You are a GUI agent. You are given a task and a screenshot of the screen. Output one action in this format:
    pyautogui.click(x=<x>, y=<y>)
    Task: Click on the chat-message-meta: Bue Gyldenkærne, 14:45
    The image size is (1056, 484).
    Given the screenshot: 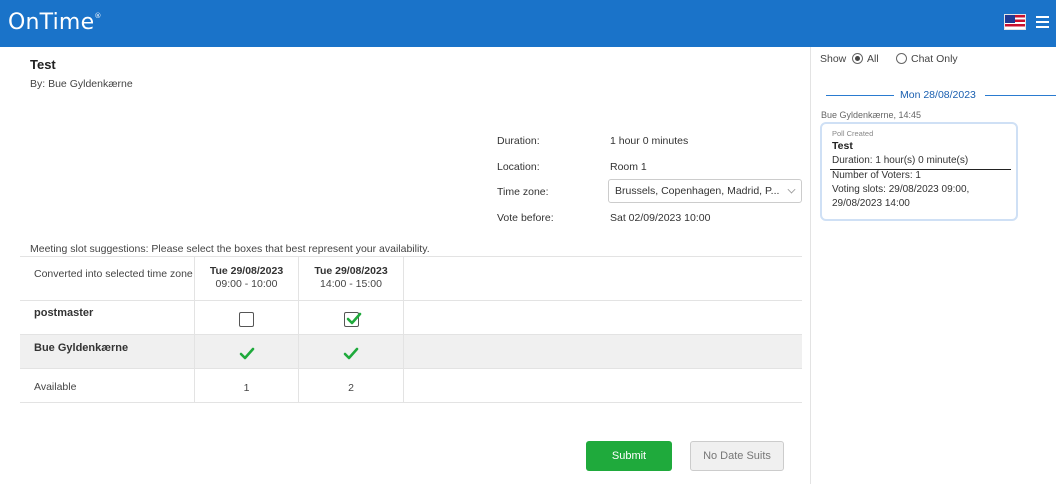 What is the action you would take?
    pyautogui.click(x=871, y=115)
    